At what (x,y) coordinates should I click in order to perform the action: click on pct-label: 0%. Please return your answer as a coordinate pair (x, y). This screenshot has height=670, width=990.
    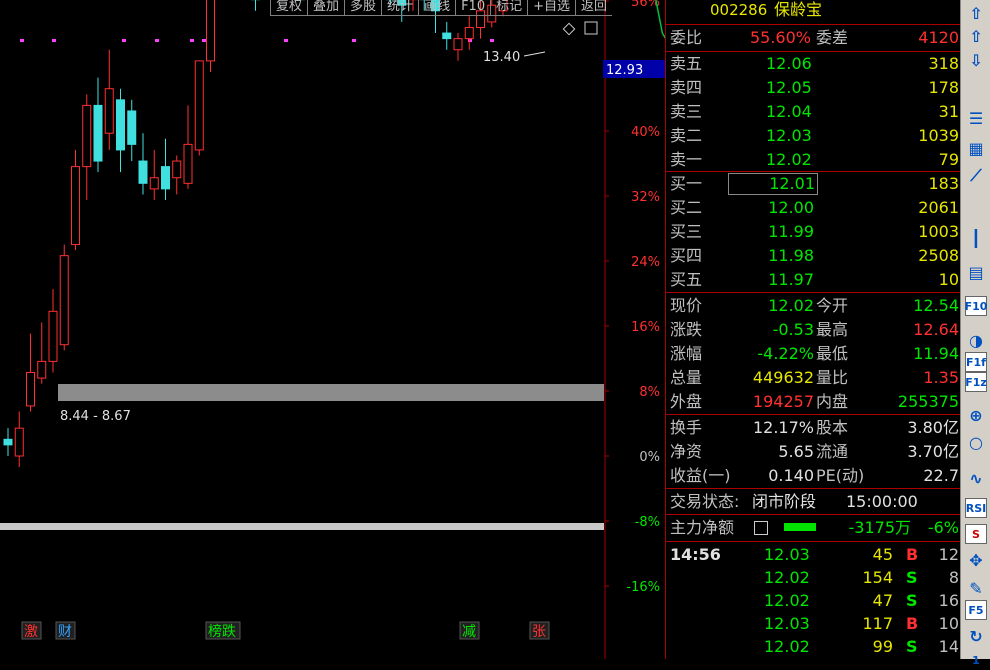
    Looking at the image, I should click on (649, 457).